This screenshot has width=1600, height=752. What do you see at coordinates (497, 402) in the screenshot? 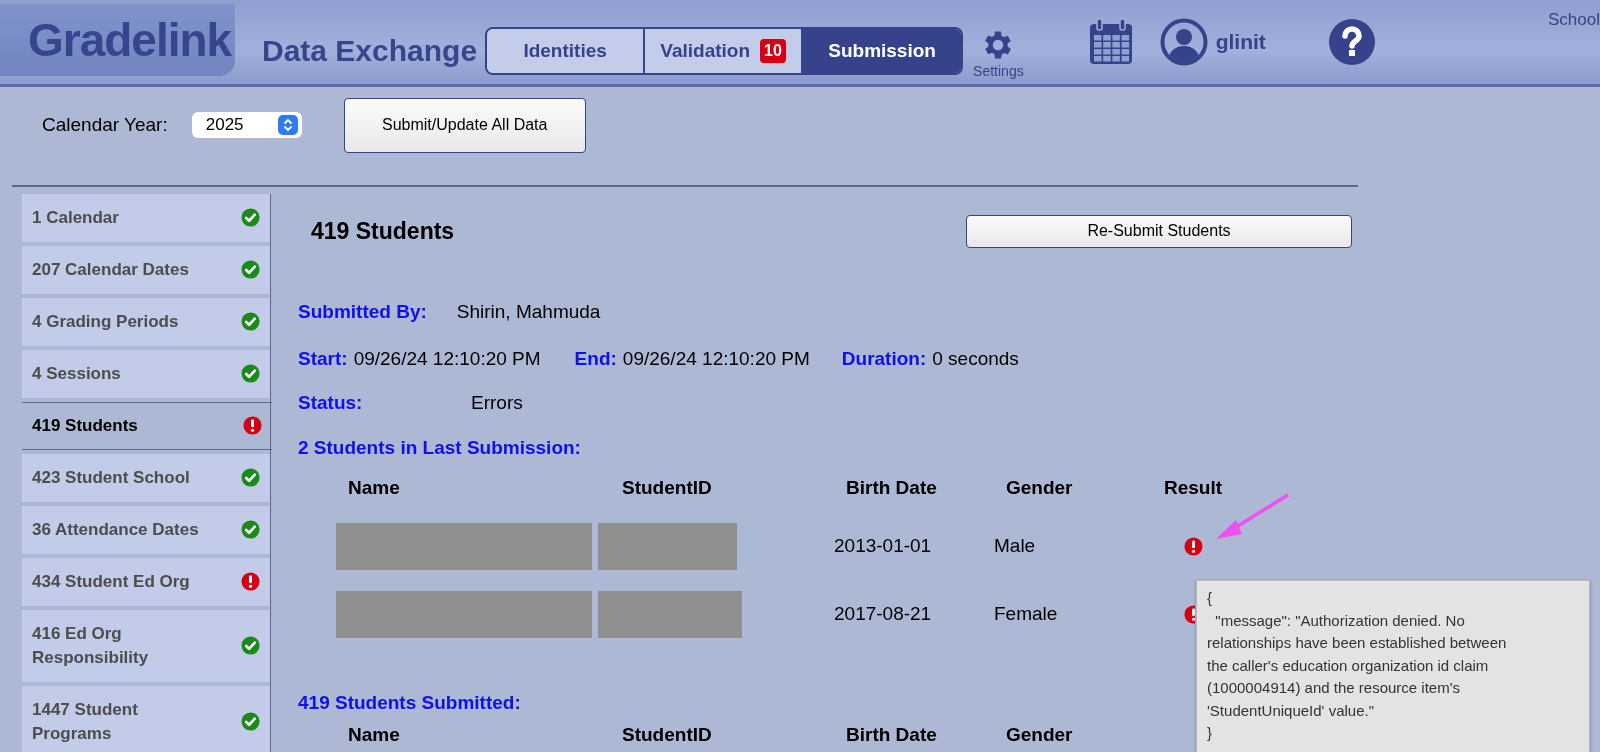
I see `field-value: Errors` at bounding box center [497, 402].